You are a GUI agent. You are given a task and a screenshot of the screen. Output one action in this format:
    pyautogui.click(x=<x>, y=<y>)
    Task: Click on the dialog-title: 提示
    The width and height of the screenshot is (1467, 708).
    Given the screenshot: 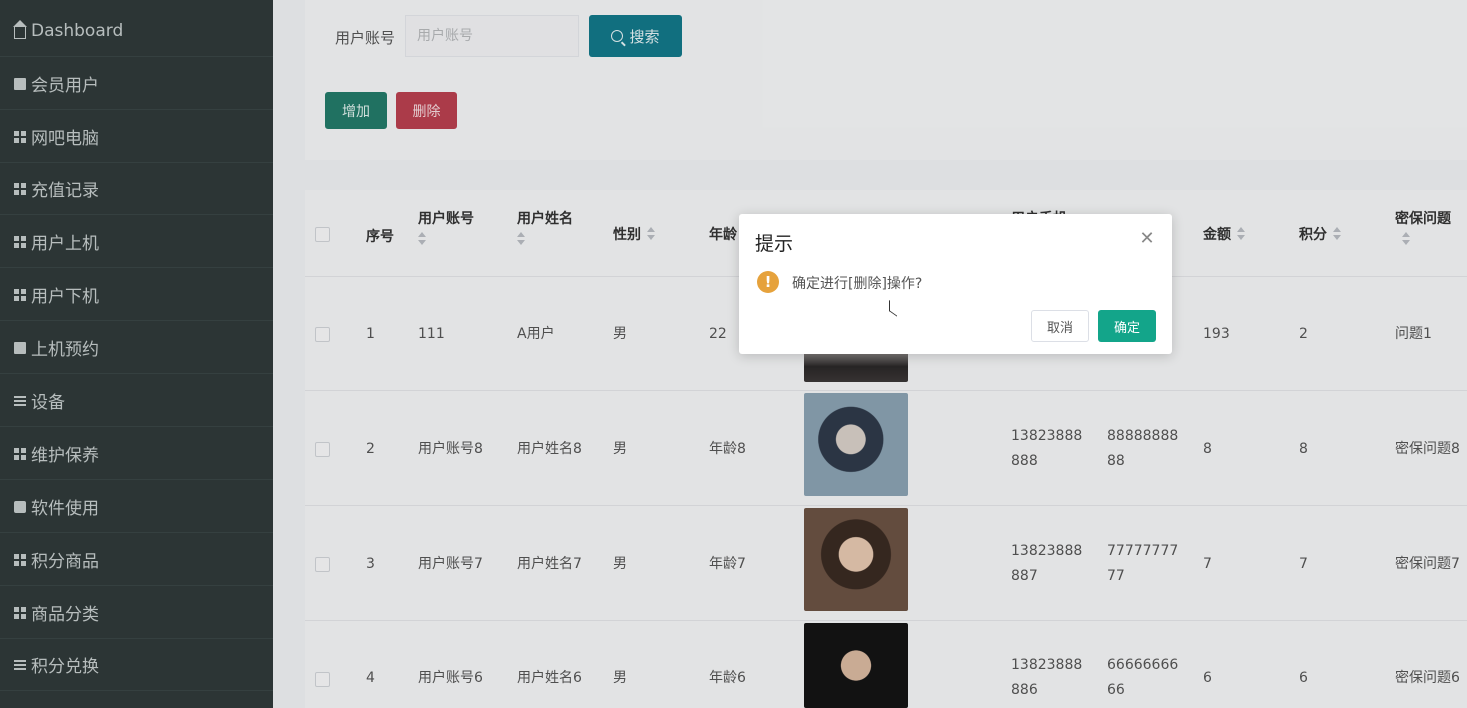 What is the action you would take?
    pyautogui.click(x=774, y=244)
    